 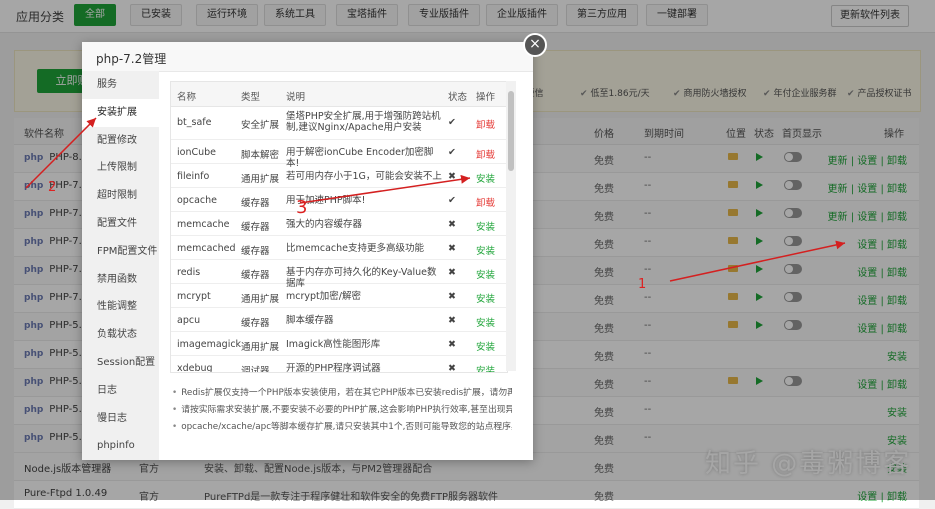 I want to click on ext-desc: 开源的PHP程序调试器, so click(x=333, y=368).